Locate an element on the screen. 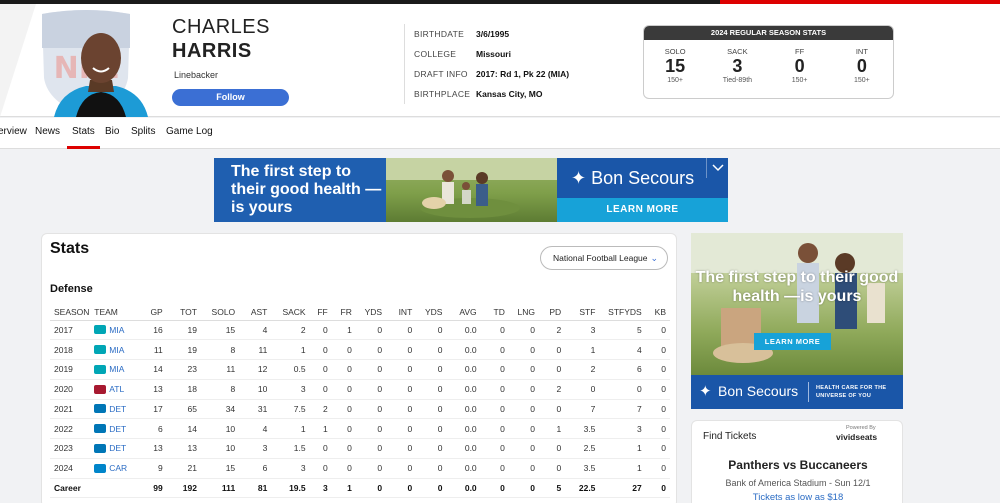 The height and width of the screenshot is (503, 1000). season-cell: 2023 is located at coordinates (70, 448).